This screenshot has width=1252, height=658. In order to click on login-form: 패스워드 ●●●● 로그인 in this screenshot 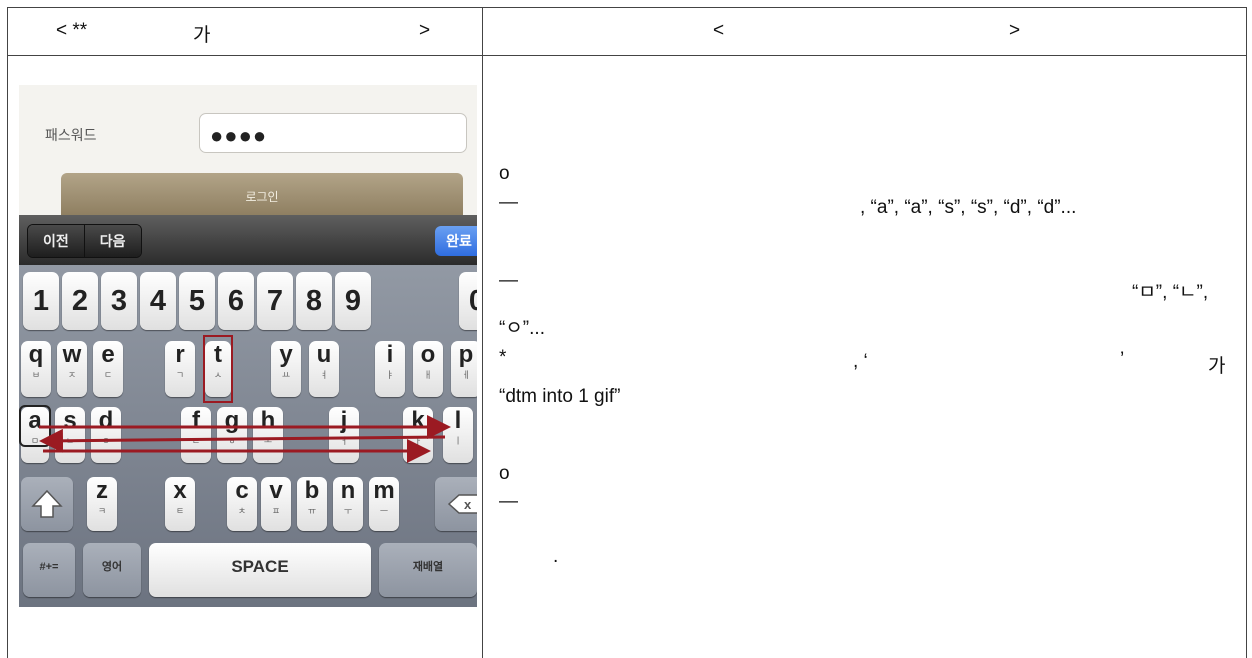, I will do `click(248, 153)`.